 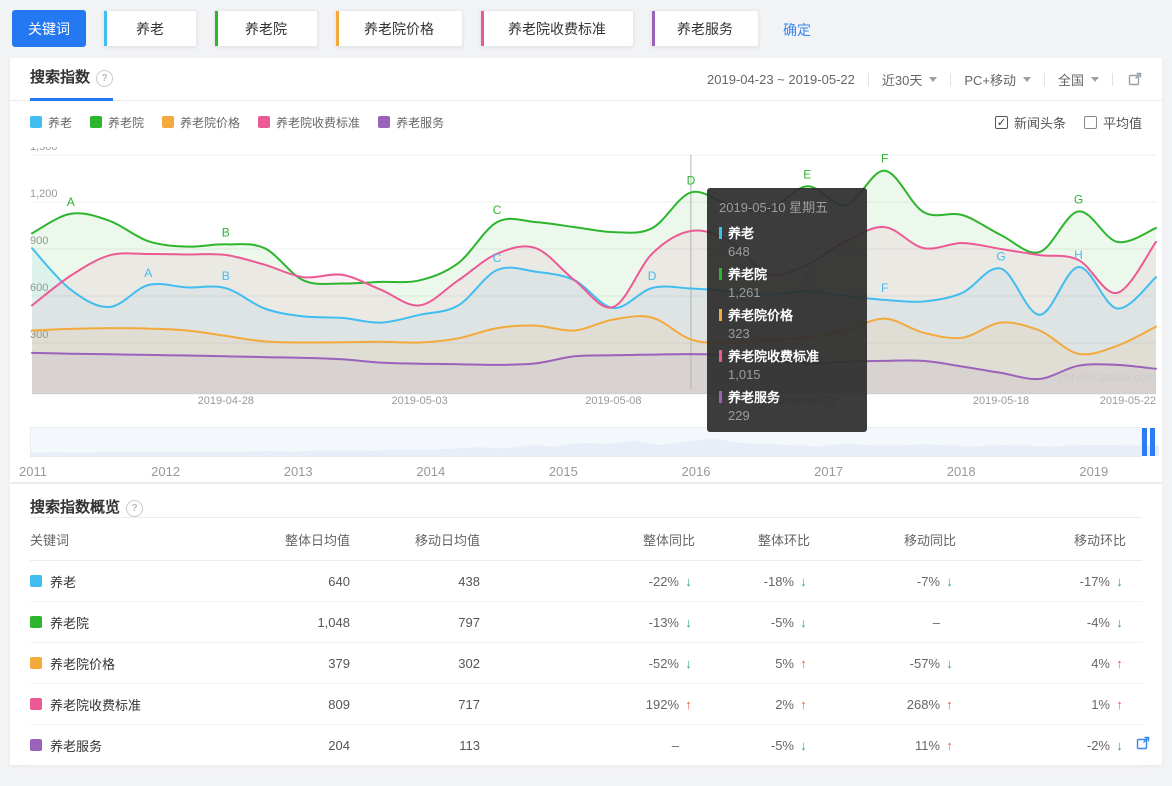 What do you see at coordinates (33, 471) in the screenshot?
I see `year-label: 2011` at bounding box center [33, 471].